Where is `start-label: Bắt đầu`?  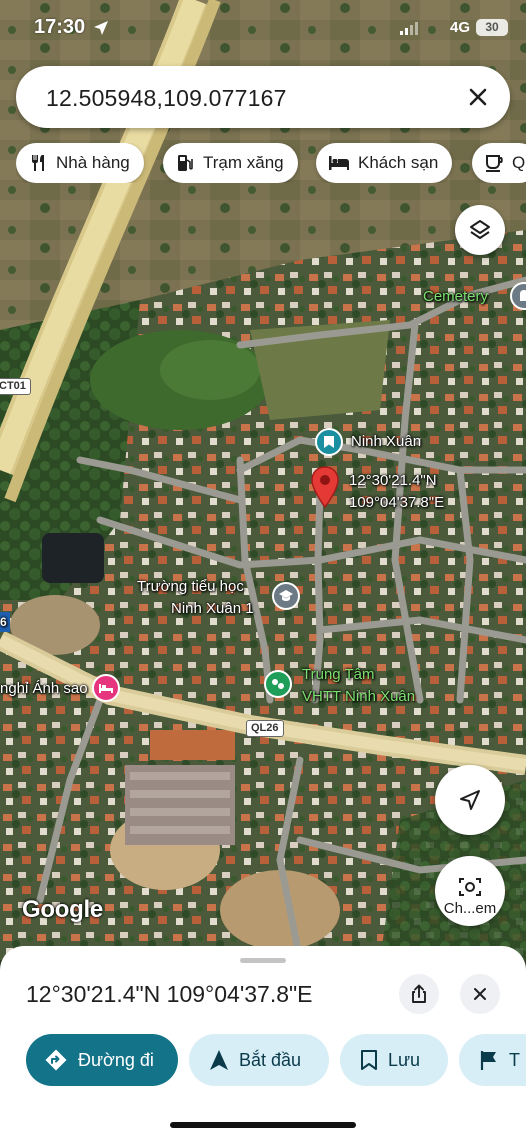
start-label: Bắt đầu is located at coordinates (270, 1059).